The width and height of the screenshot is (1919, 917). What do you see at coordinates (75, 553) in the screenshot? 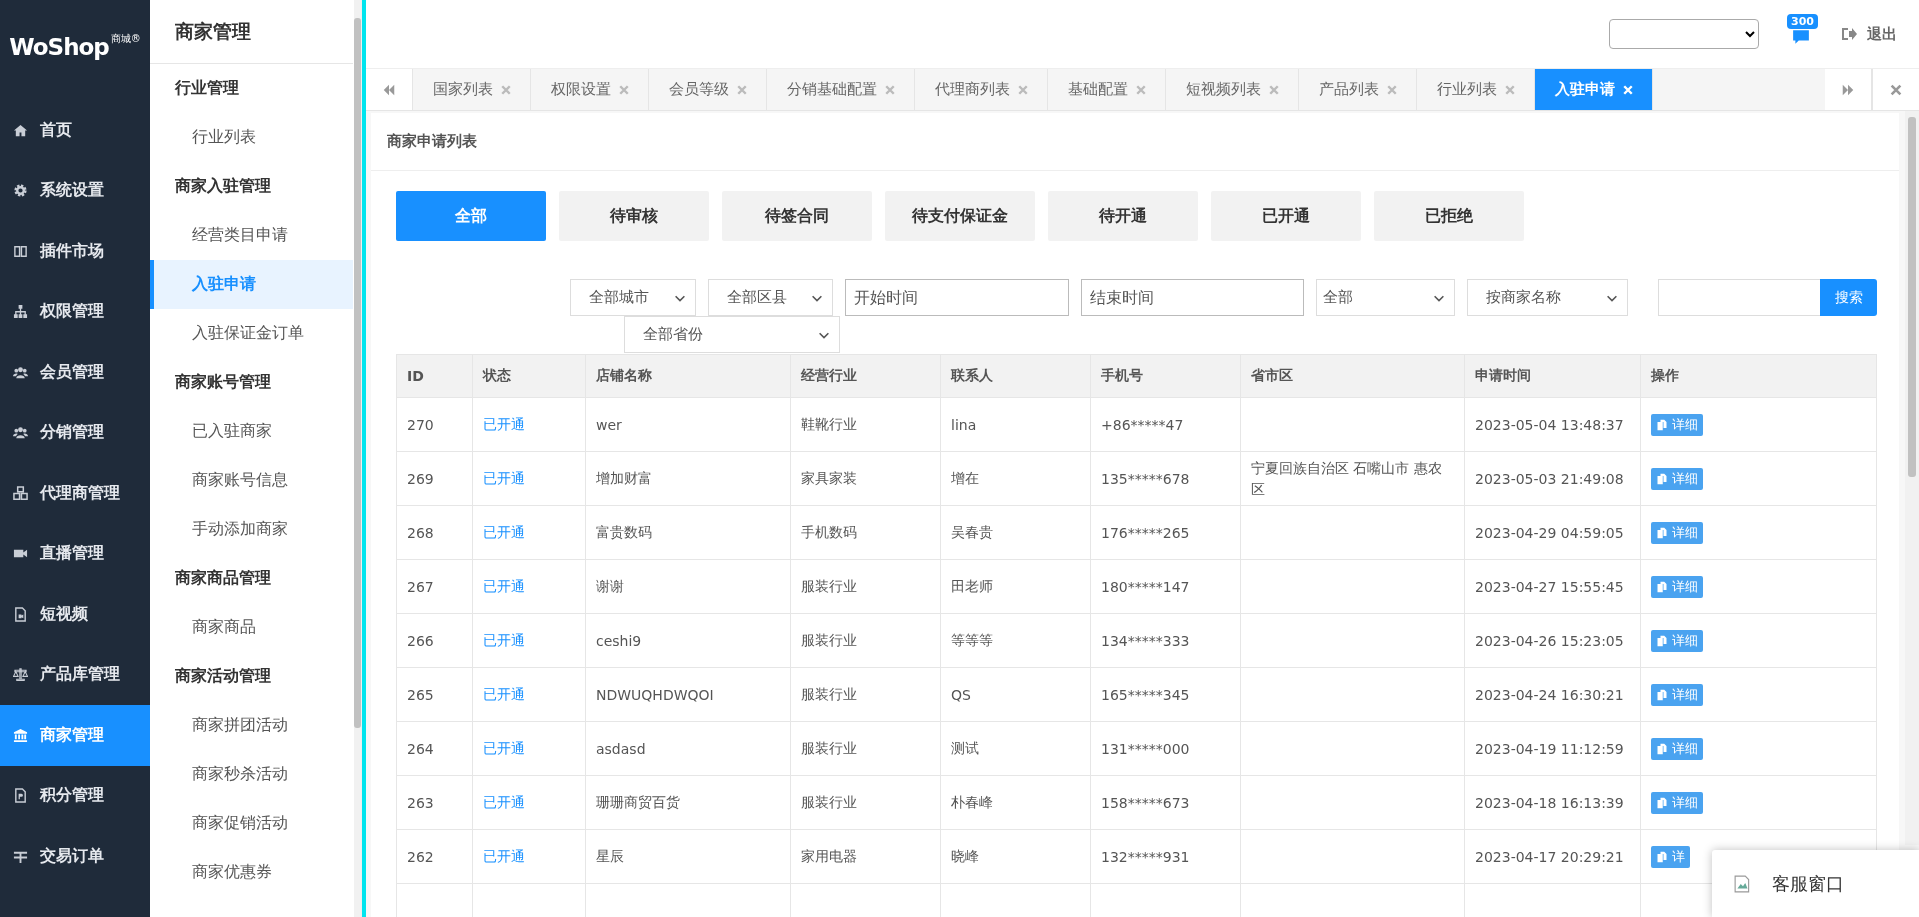
I see `nav-item: 直播管理` at bounding box center [75, 553].